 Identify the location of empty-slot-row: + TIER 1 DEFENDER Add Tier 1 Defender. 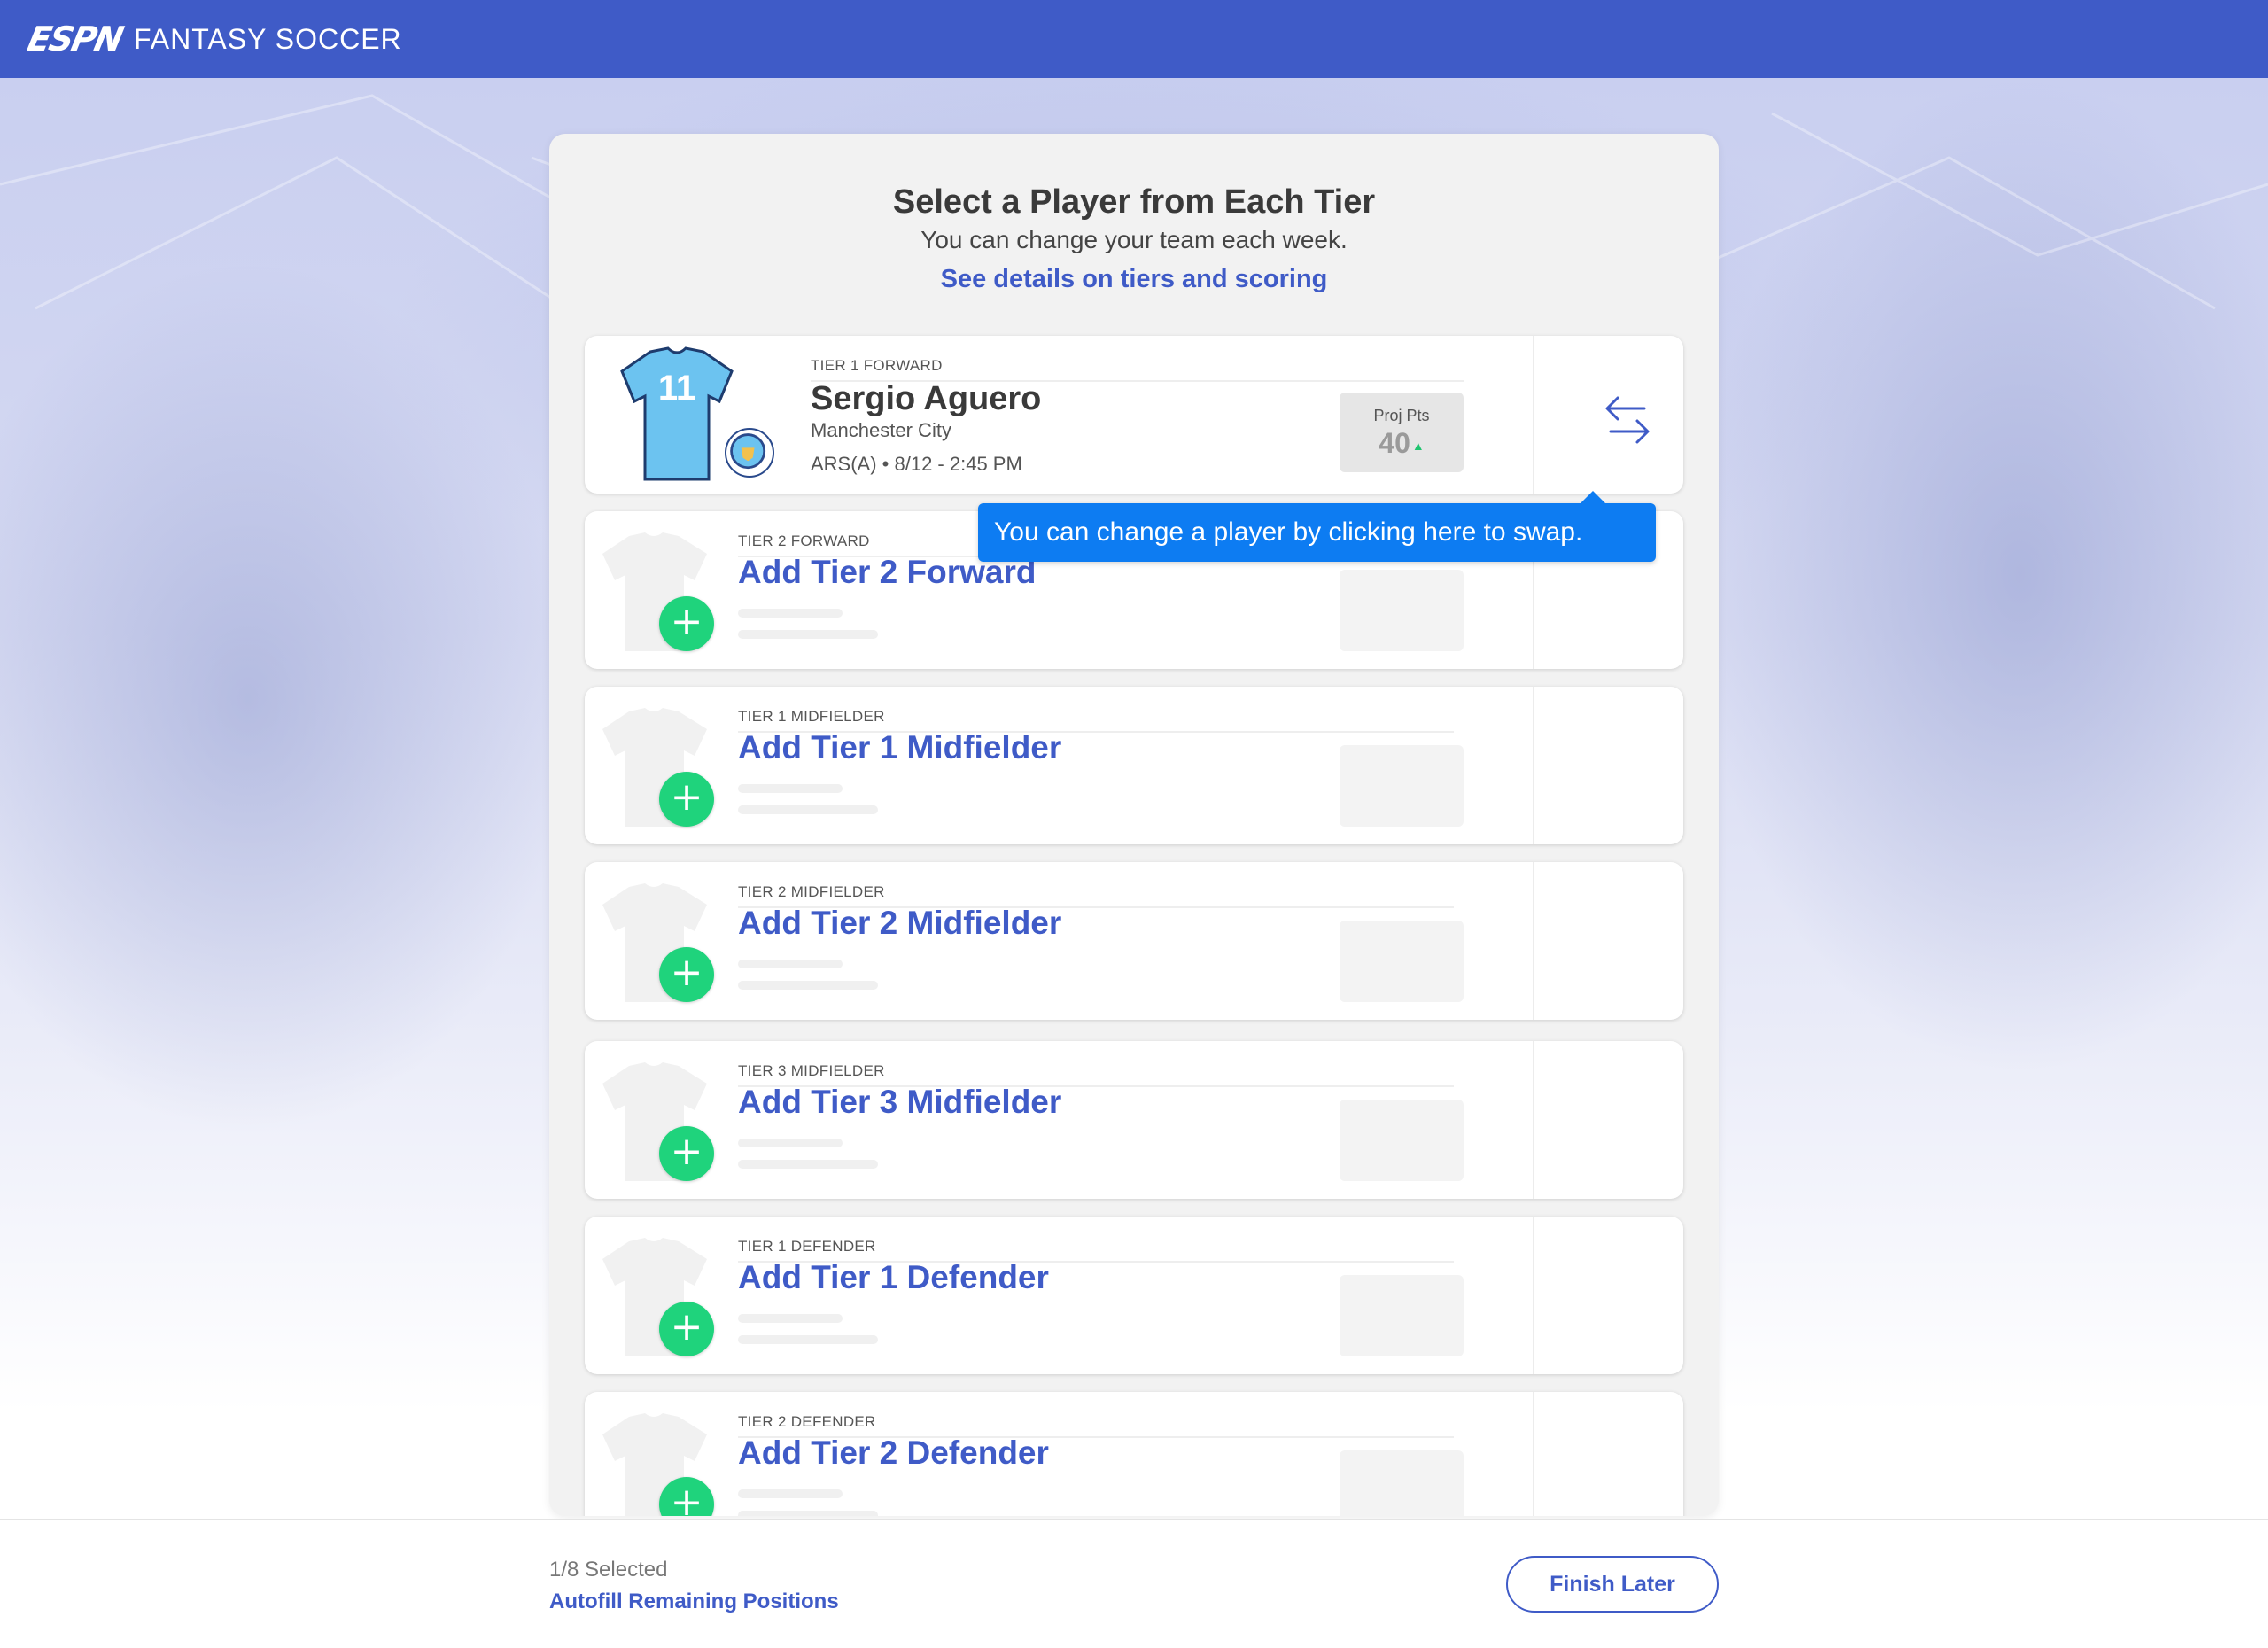
(1134, 1295).